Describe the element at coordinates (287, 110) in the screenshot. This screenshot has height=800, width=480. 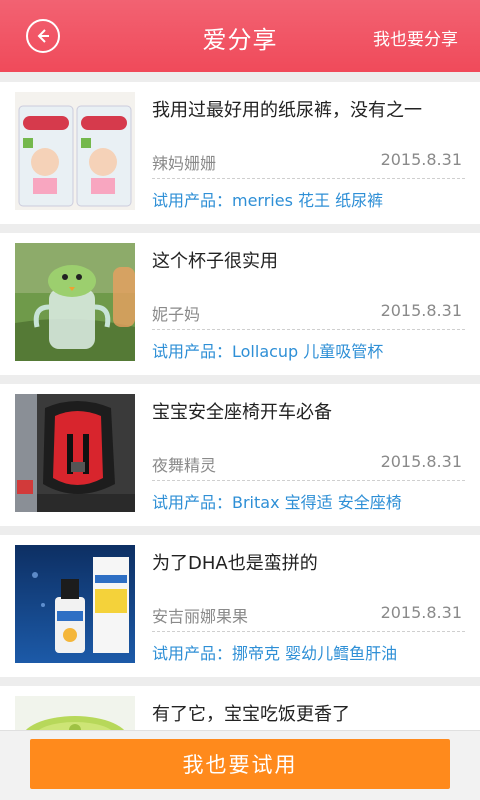
I see `item-title: 我用过最好用的纸尿裤，没有之一` at that location.